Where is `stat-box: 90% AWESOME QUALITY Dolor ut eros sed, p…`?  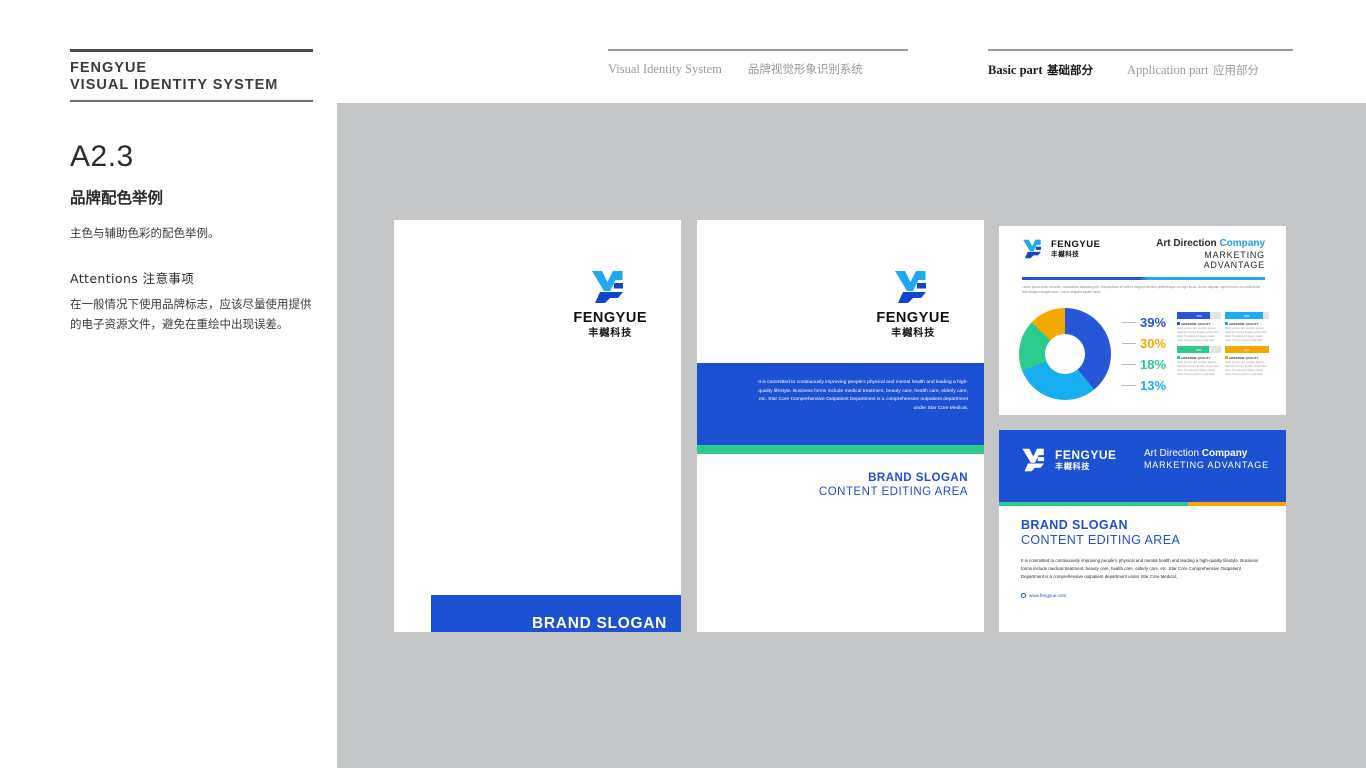 stat-box: 90% AWESOME QUALITY Dolor ut eros sed, p… is located at coordinates (1199, 361).